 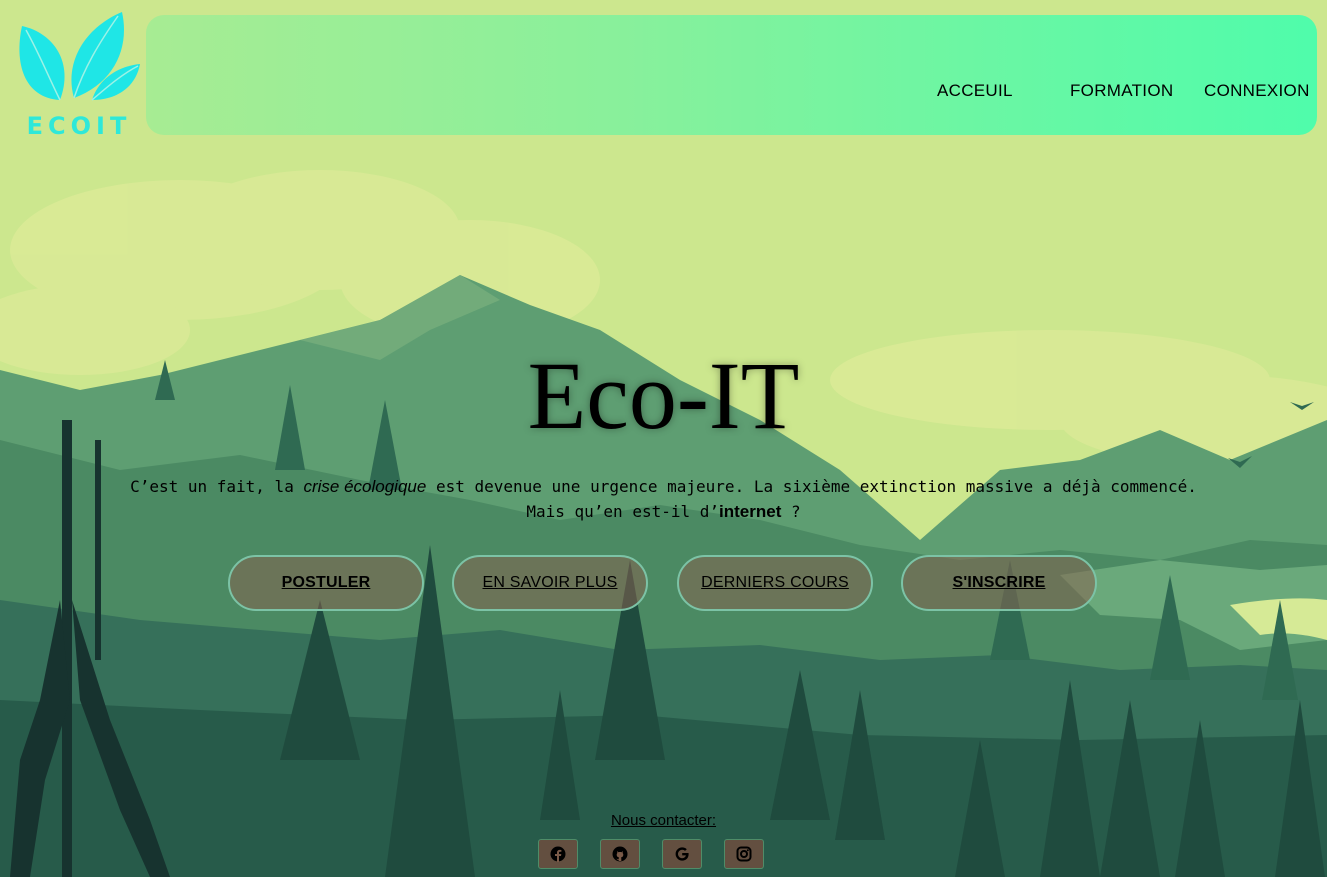 What do you see at coordinates (750, 511) in the screenshot?
I see `hero-strong: internet` at bounding box center [750, 511].